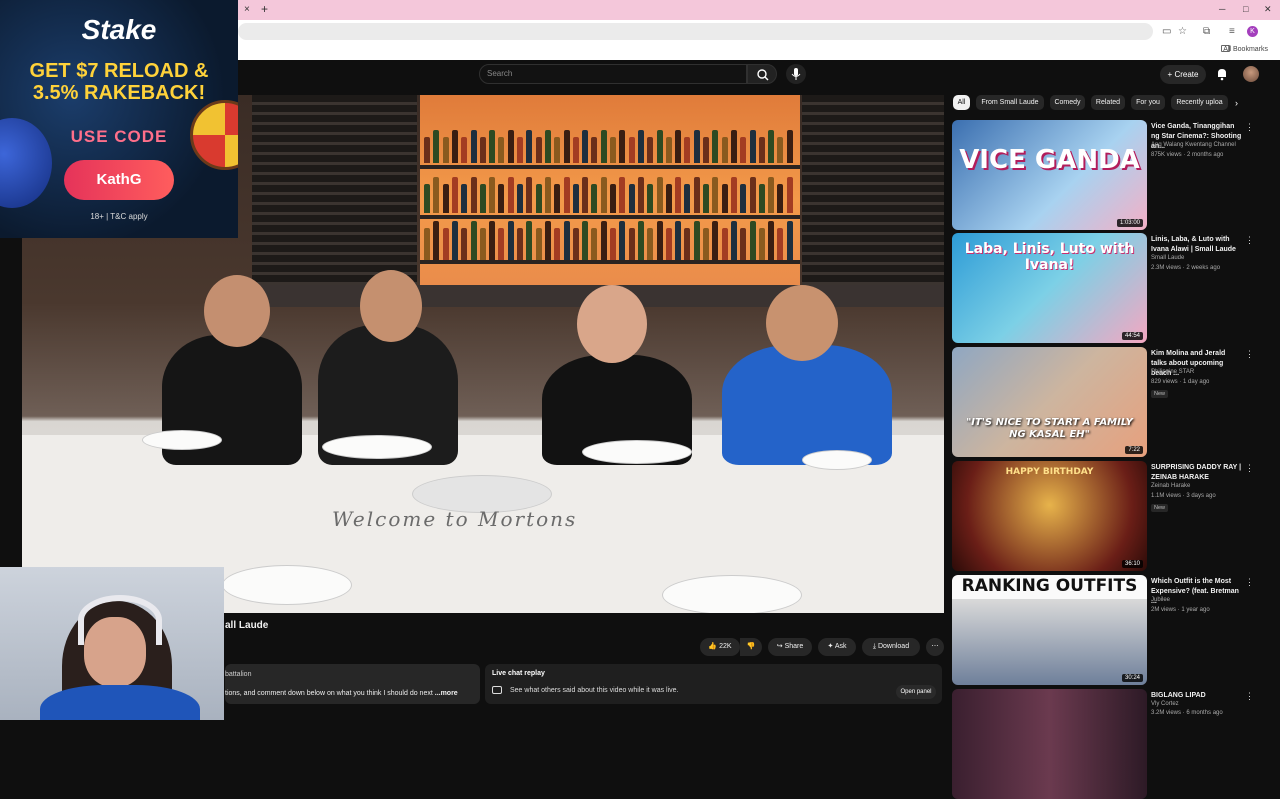 The image size is (1280, 799). I want to click on cast-icon: ▭, so click(1166, 31).